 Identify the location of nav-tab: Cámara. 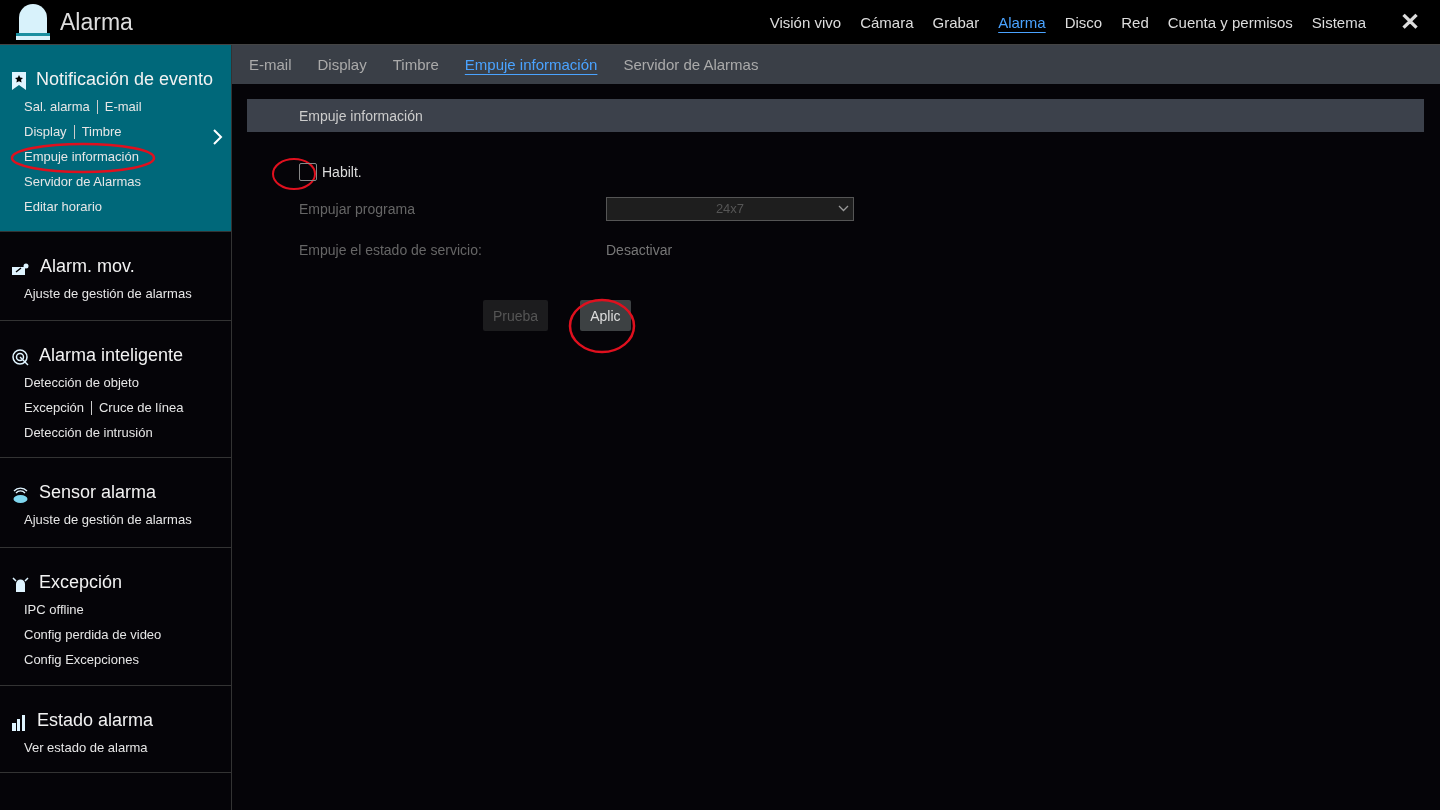
(887, 22).